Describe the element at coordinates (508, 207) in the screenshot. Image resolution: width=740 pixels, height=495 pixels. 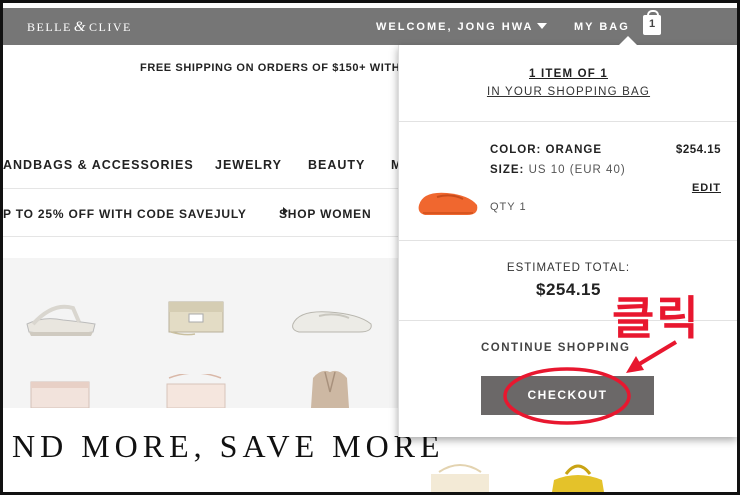
I see `item-quantity: QTY 1` at that location.